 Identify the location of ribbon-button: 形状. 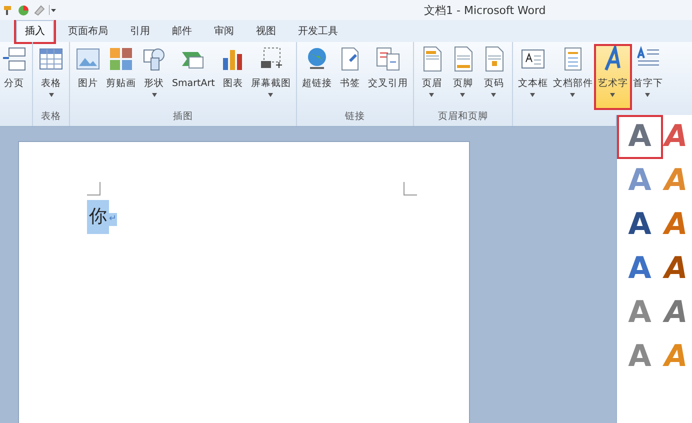
(154, 77).